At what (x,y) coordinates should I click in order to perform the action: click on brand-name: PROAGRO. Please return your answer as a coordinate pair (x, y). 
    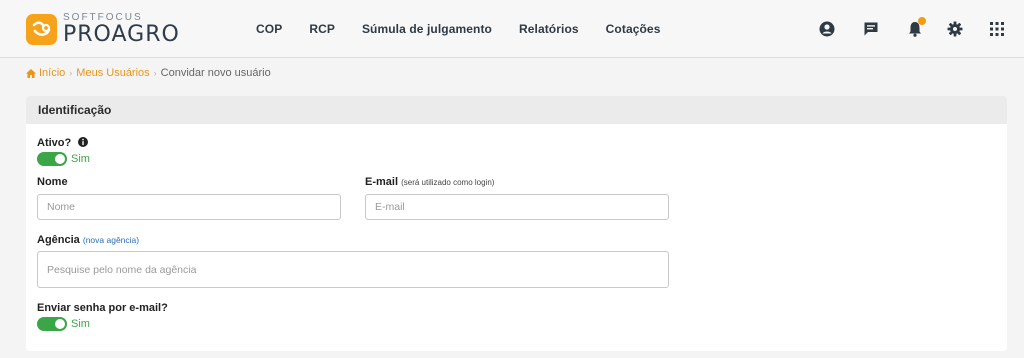
    Looking at the image, I should click on (121, 34).